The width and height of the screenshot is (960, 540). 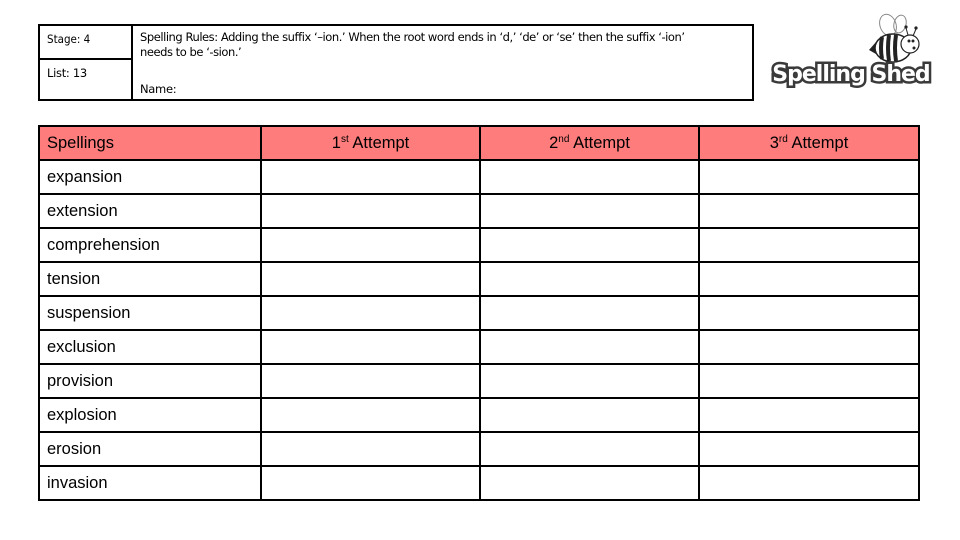 I want to click on spelling-word: expansion, so click(x=150, y=177).